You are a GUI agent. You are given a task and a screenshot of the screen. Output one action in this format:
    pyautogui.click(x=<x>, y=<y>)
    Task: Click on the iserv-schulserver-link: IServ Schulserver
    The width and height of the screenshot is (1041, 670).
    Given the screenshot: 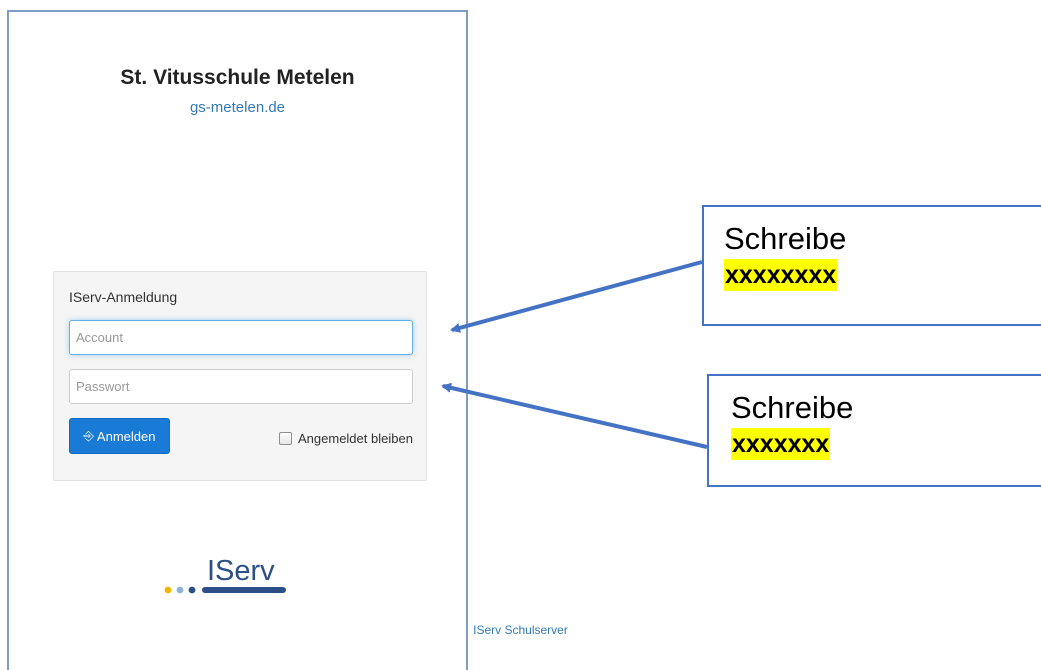 What is the action you would take?
    pyautogui.click(x=520, y=630)
    